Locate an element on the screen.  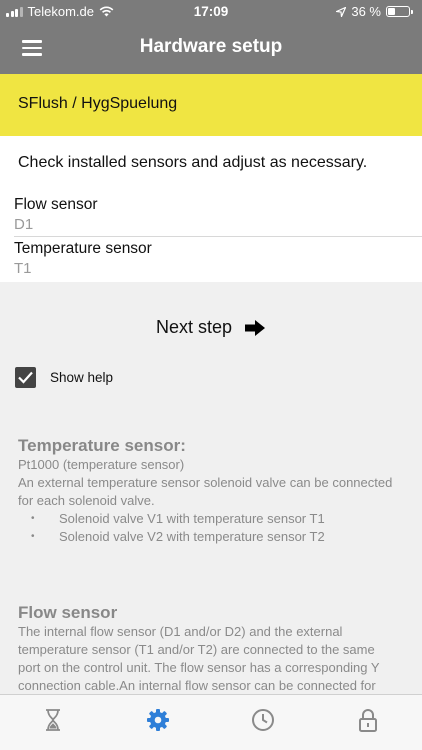
battery-percent: 36 % is located at coordinates (366, 11).